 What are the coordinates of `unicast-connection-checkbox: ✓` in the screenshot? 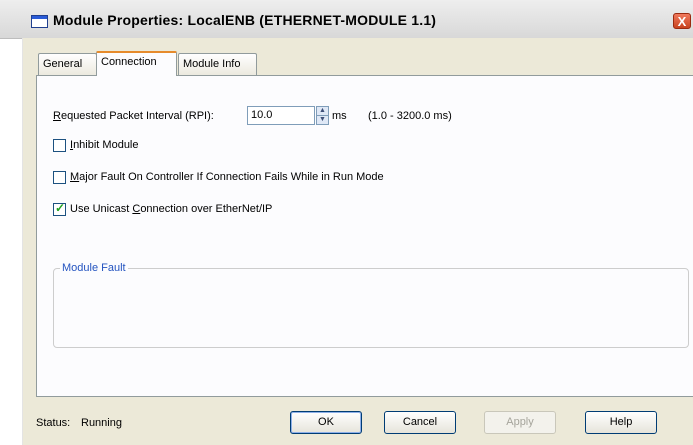 It's located at (59, 208).